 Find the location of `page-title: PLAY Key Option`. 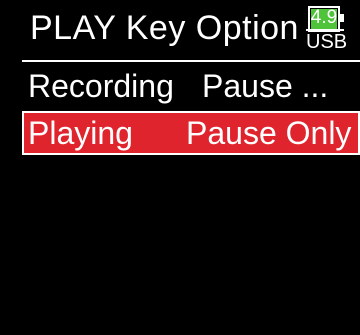

page-title: PLAY Key Option is located at coordinates (164, 28).